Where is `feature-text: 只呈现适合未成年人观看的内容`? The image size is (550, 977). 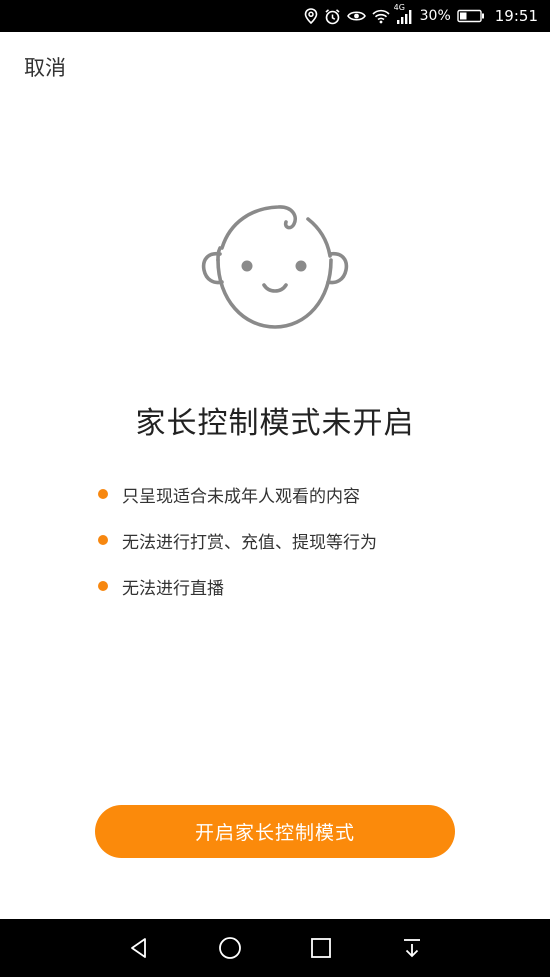
feature-text: 只呈现适合未成年人观看的内容 is located at coordinates (241, 496).